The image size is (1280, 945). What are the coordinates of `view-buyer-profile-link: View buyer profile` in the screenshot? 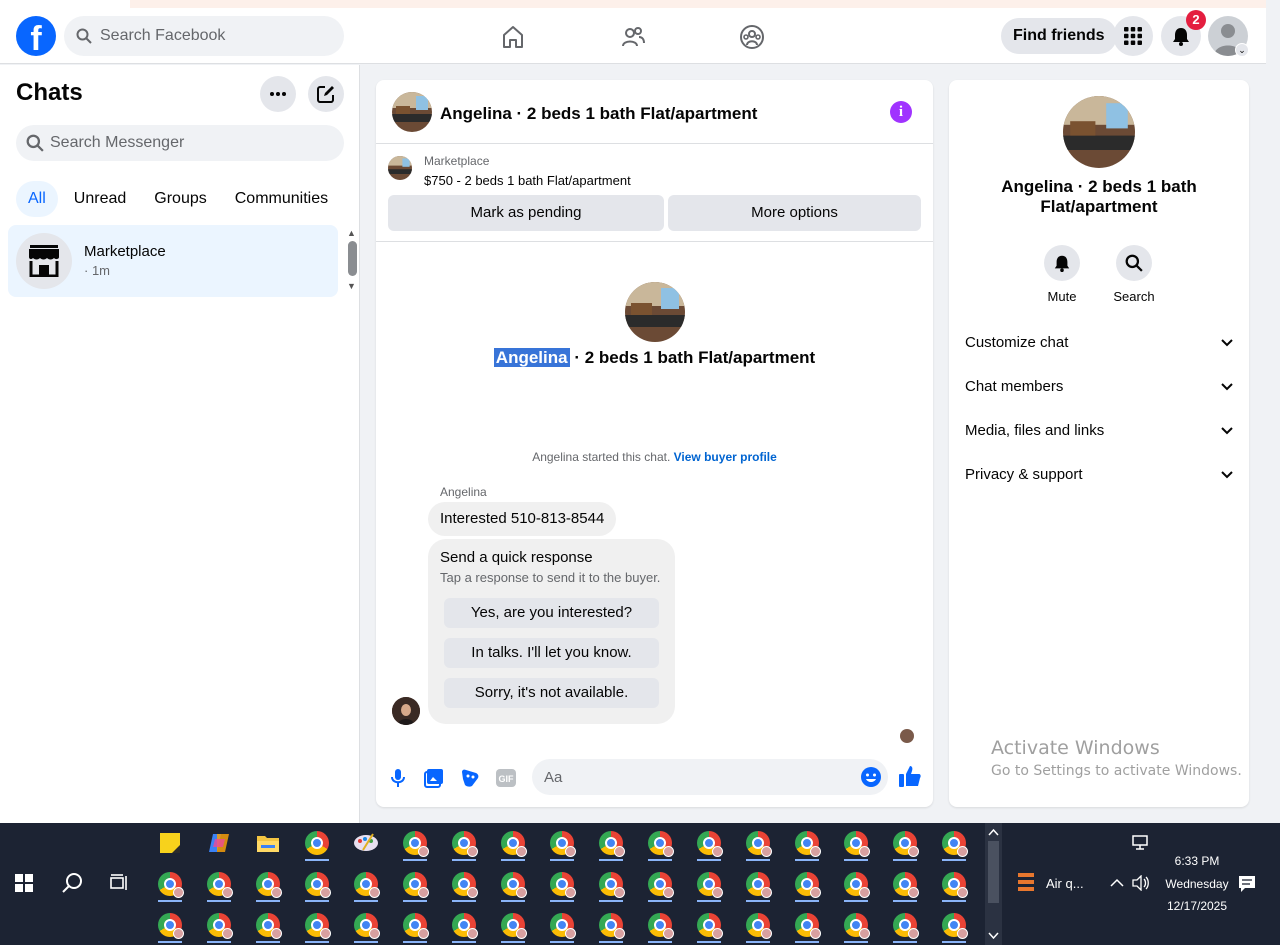 It's located at (725, 457).